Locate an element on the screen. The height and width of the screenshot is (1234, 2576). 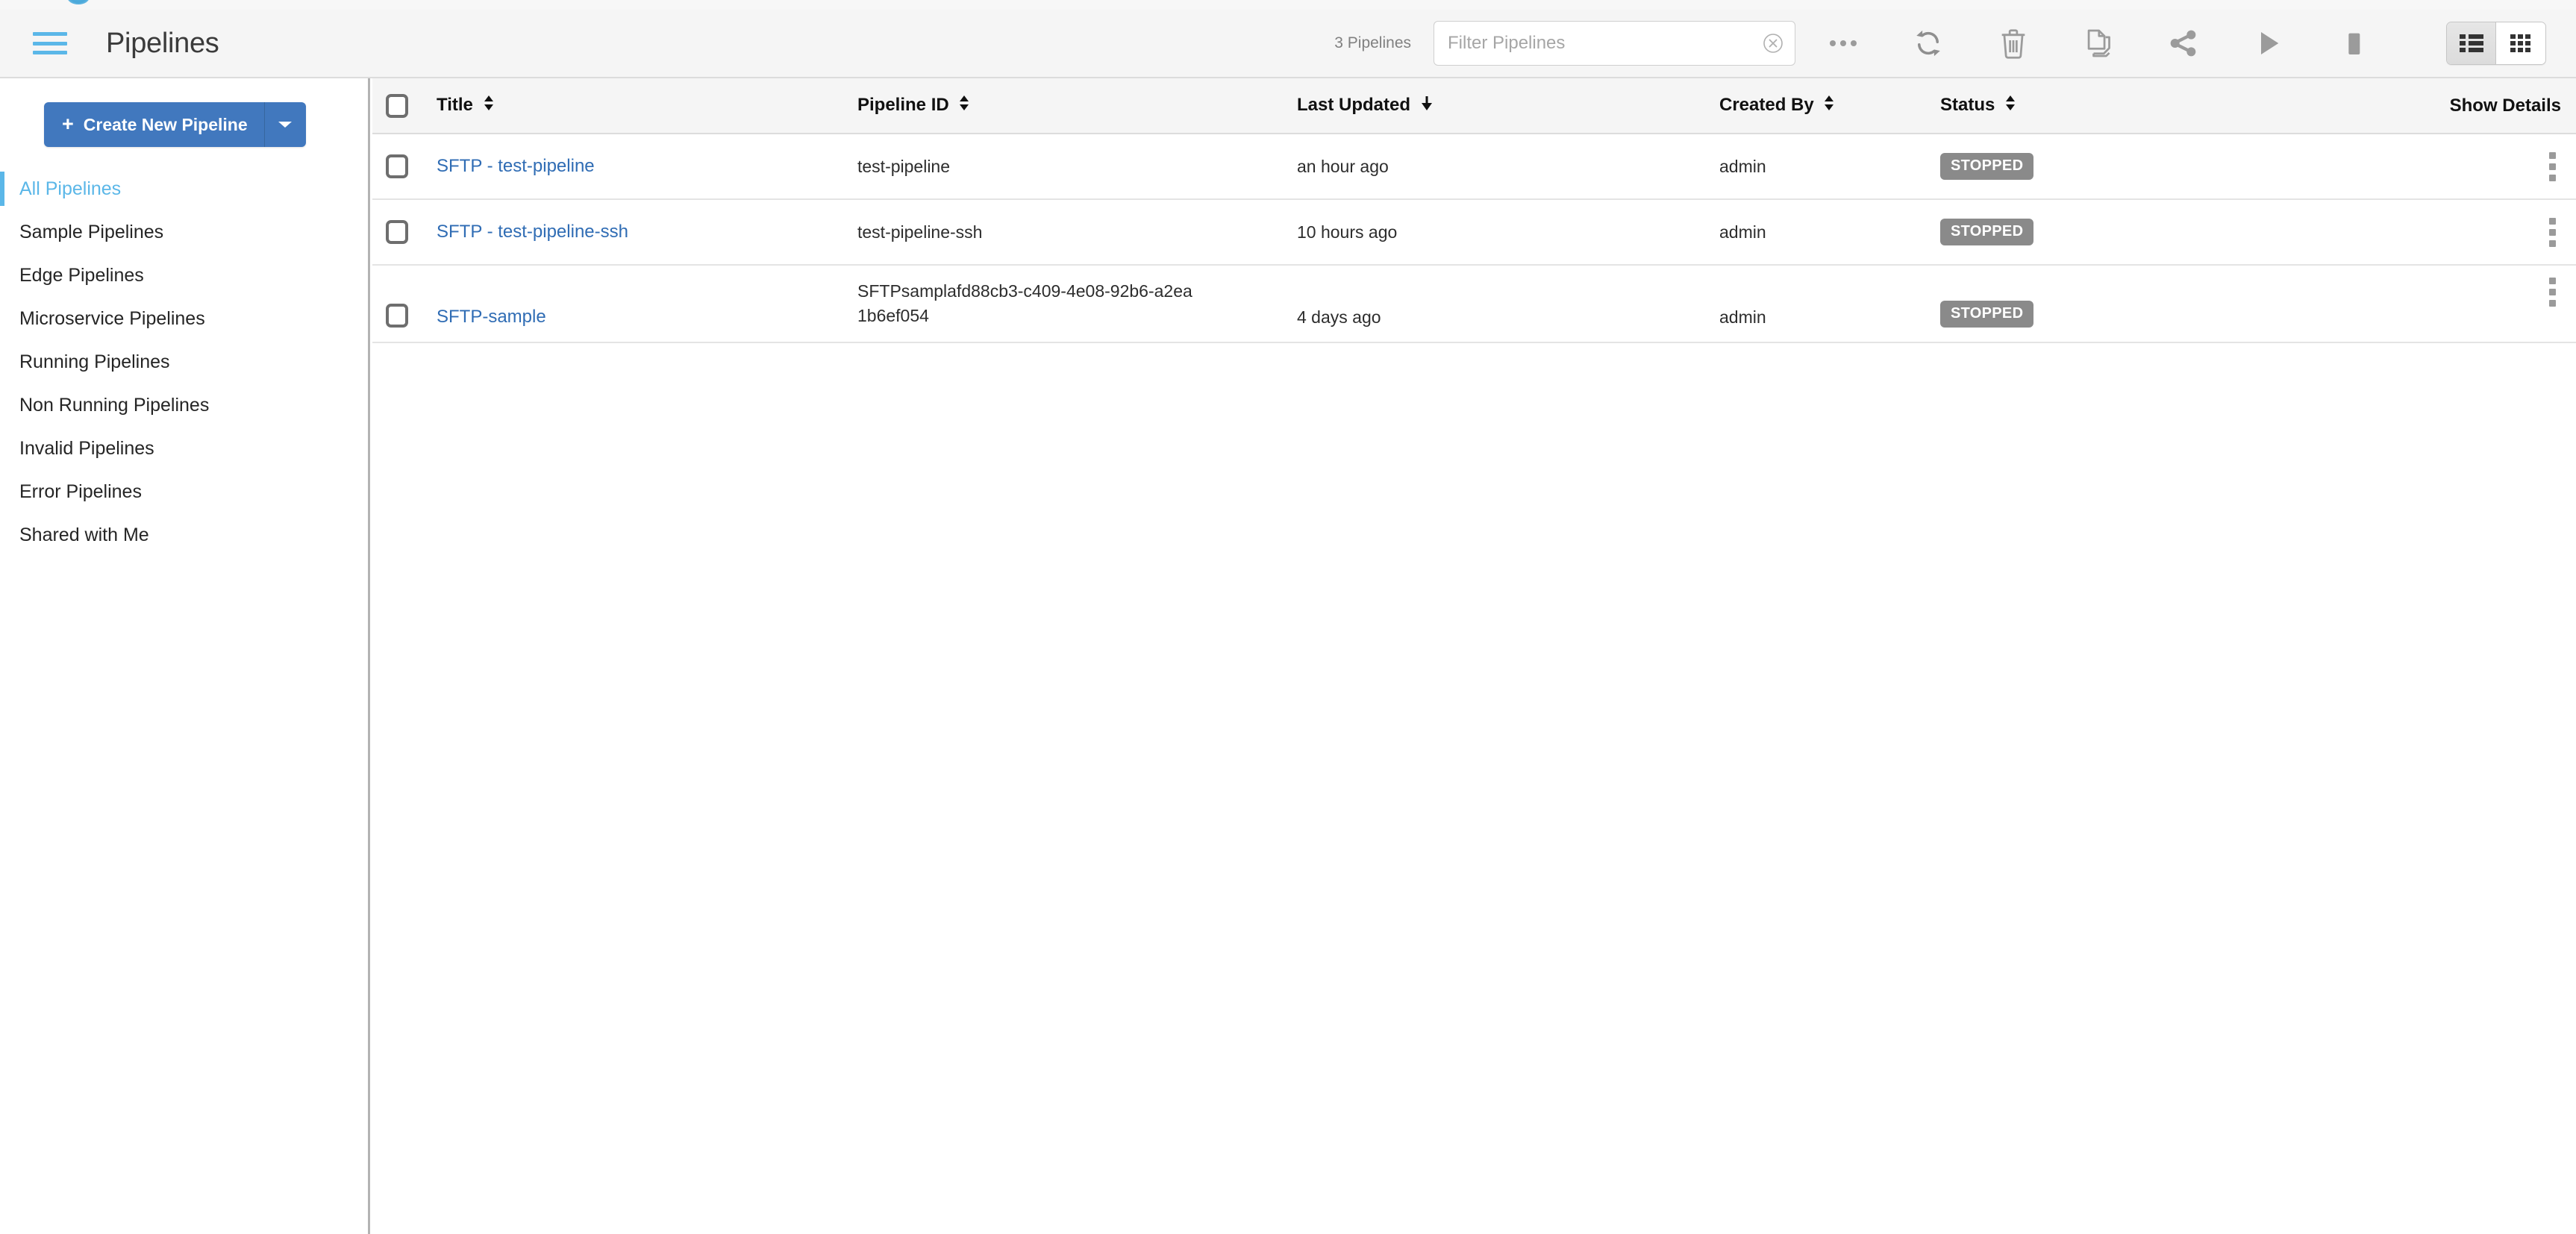
pipeline-id-line-2: 1b6ef054 is located at coordinates (893, 315).